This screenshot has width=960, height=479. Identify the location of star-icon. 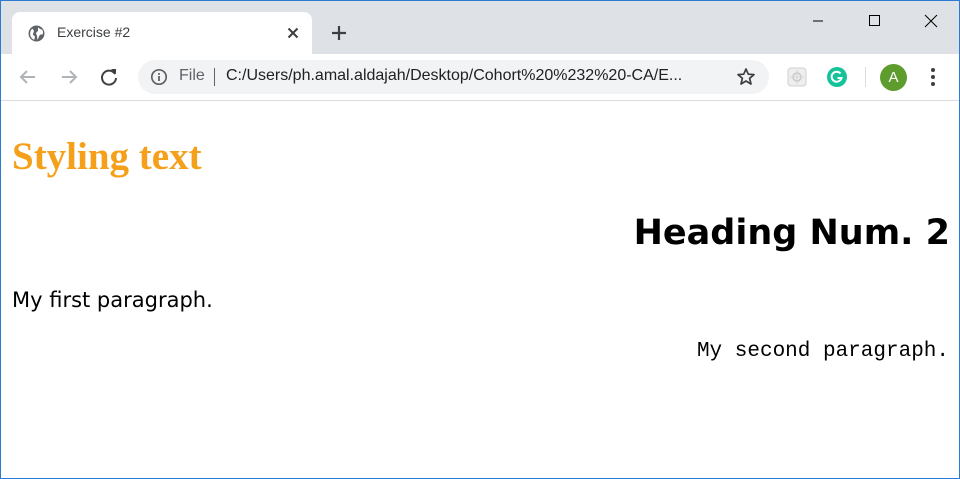
(746, 77).